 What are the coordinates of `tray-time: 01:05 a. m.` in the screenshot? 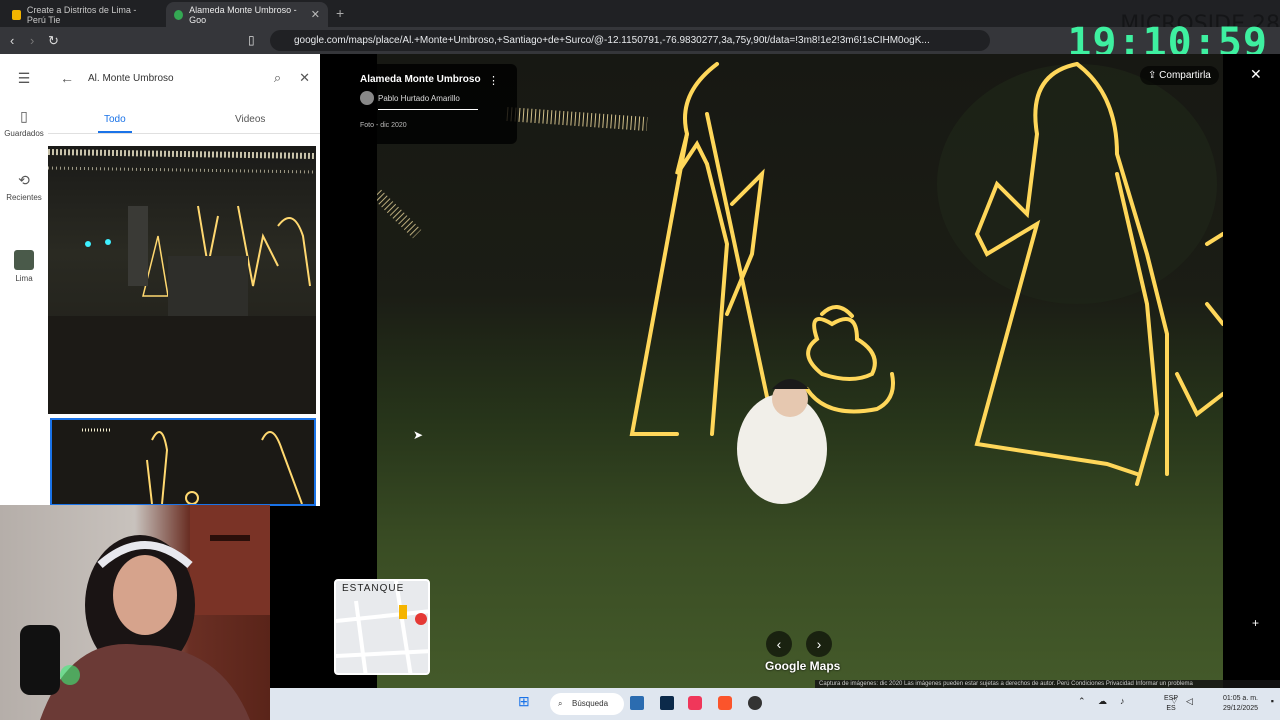 It's located at (1240, 698).